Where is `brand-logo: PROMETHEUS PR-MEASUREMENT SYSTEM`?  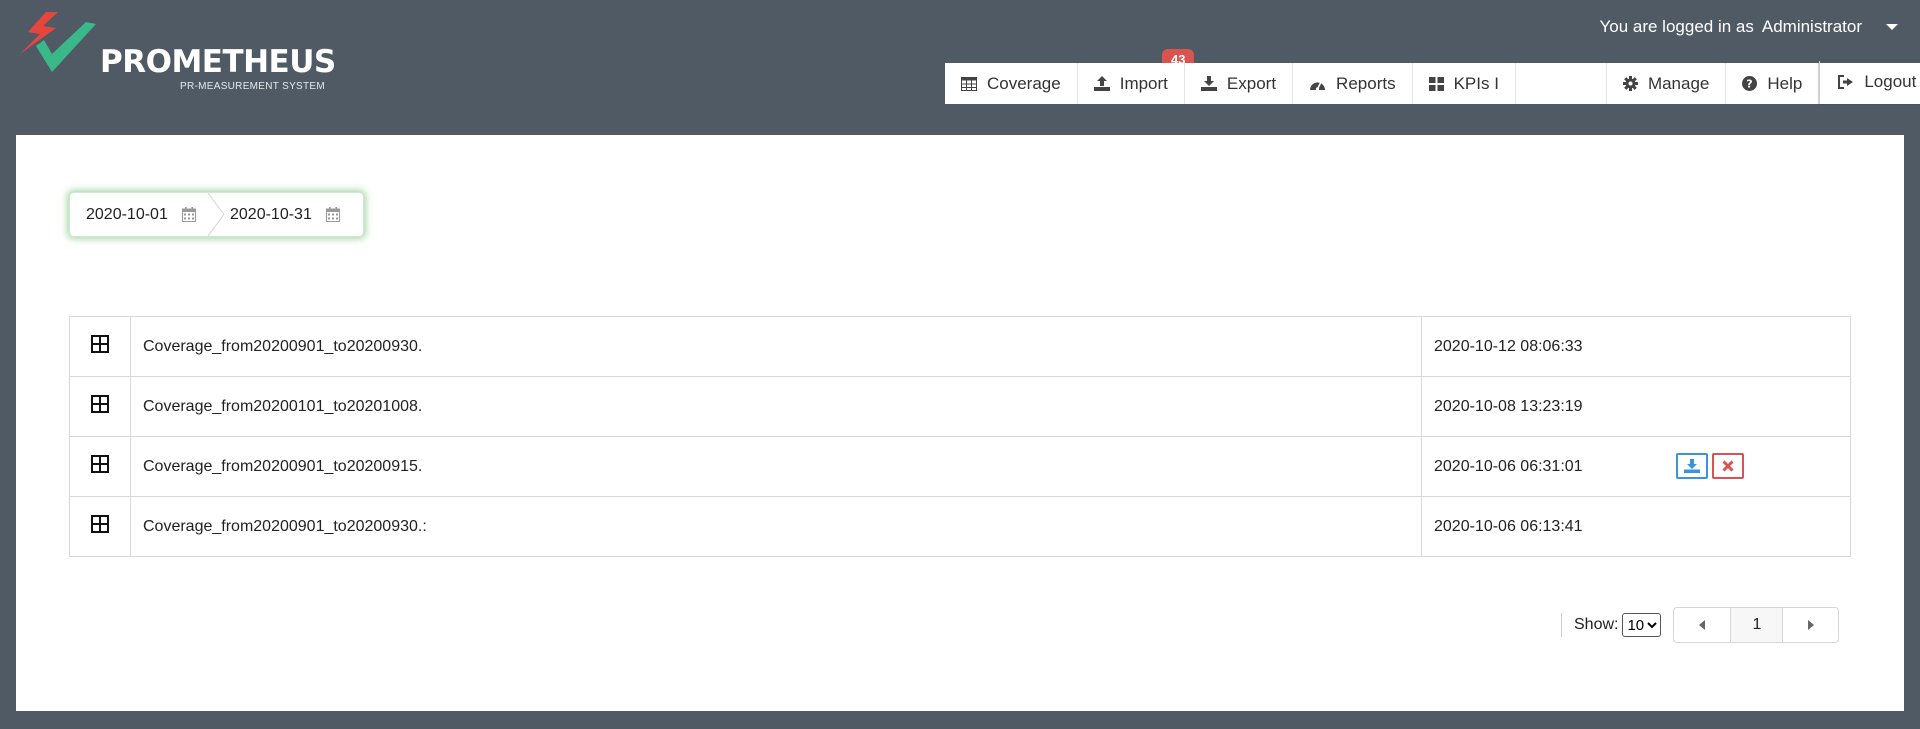
brand-logo: PROMETHEUS PR-MEASUREMENT SYSTEM is located at coordinates (181, 53).